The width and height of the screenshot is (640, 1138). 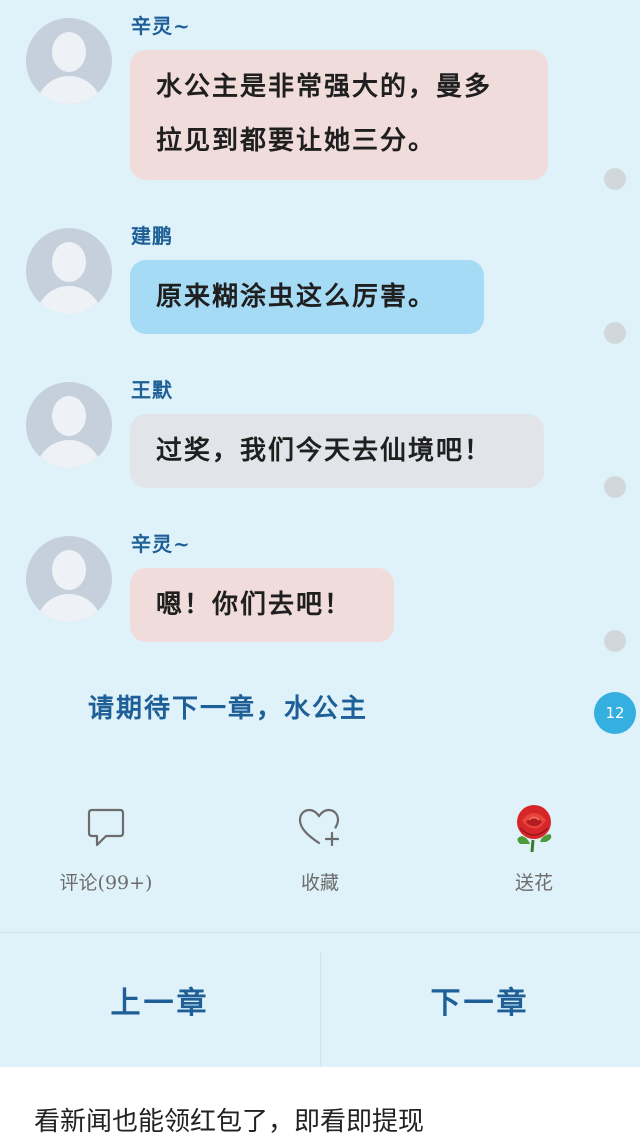 What do you see at coordinates (320, 847) in the screenshot?
I see `favorite-button: 收藏` at bounding box center [320, 847].